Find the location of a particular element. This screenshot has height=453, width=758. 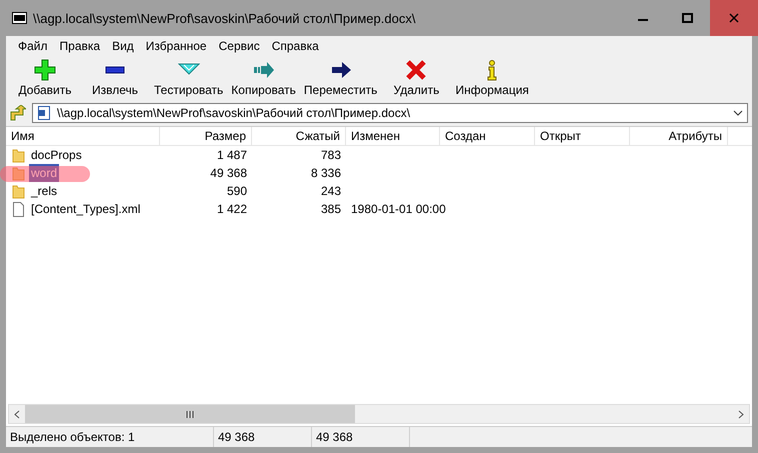

cross-icon is located at coordinates (416, 70).